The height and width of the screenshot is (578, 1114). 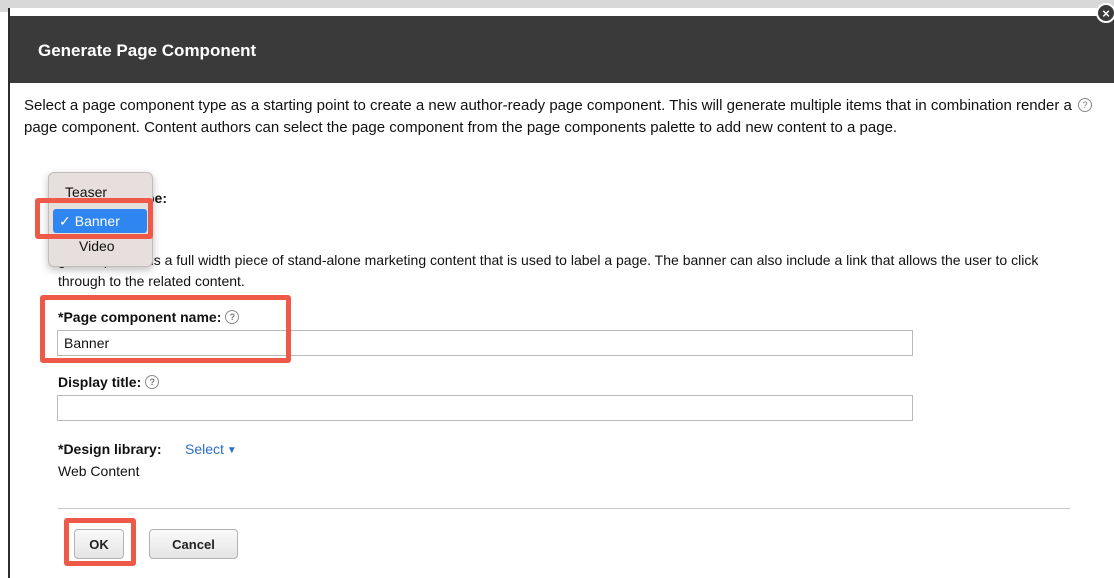 I want to click on design-library-select-link: Select ▼, so click(x=211, y=449).